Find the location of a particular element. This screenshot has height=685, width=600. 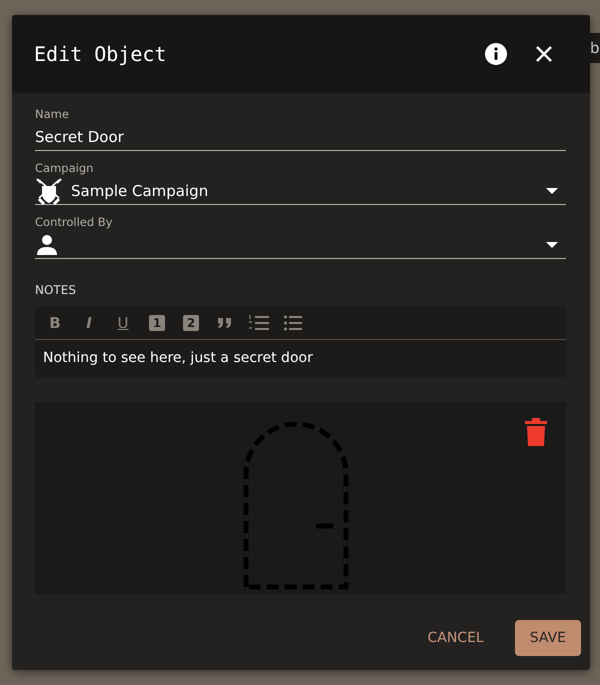

shield-swords-icon is located at coordinates (49, 190).